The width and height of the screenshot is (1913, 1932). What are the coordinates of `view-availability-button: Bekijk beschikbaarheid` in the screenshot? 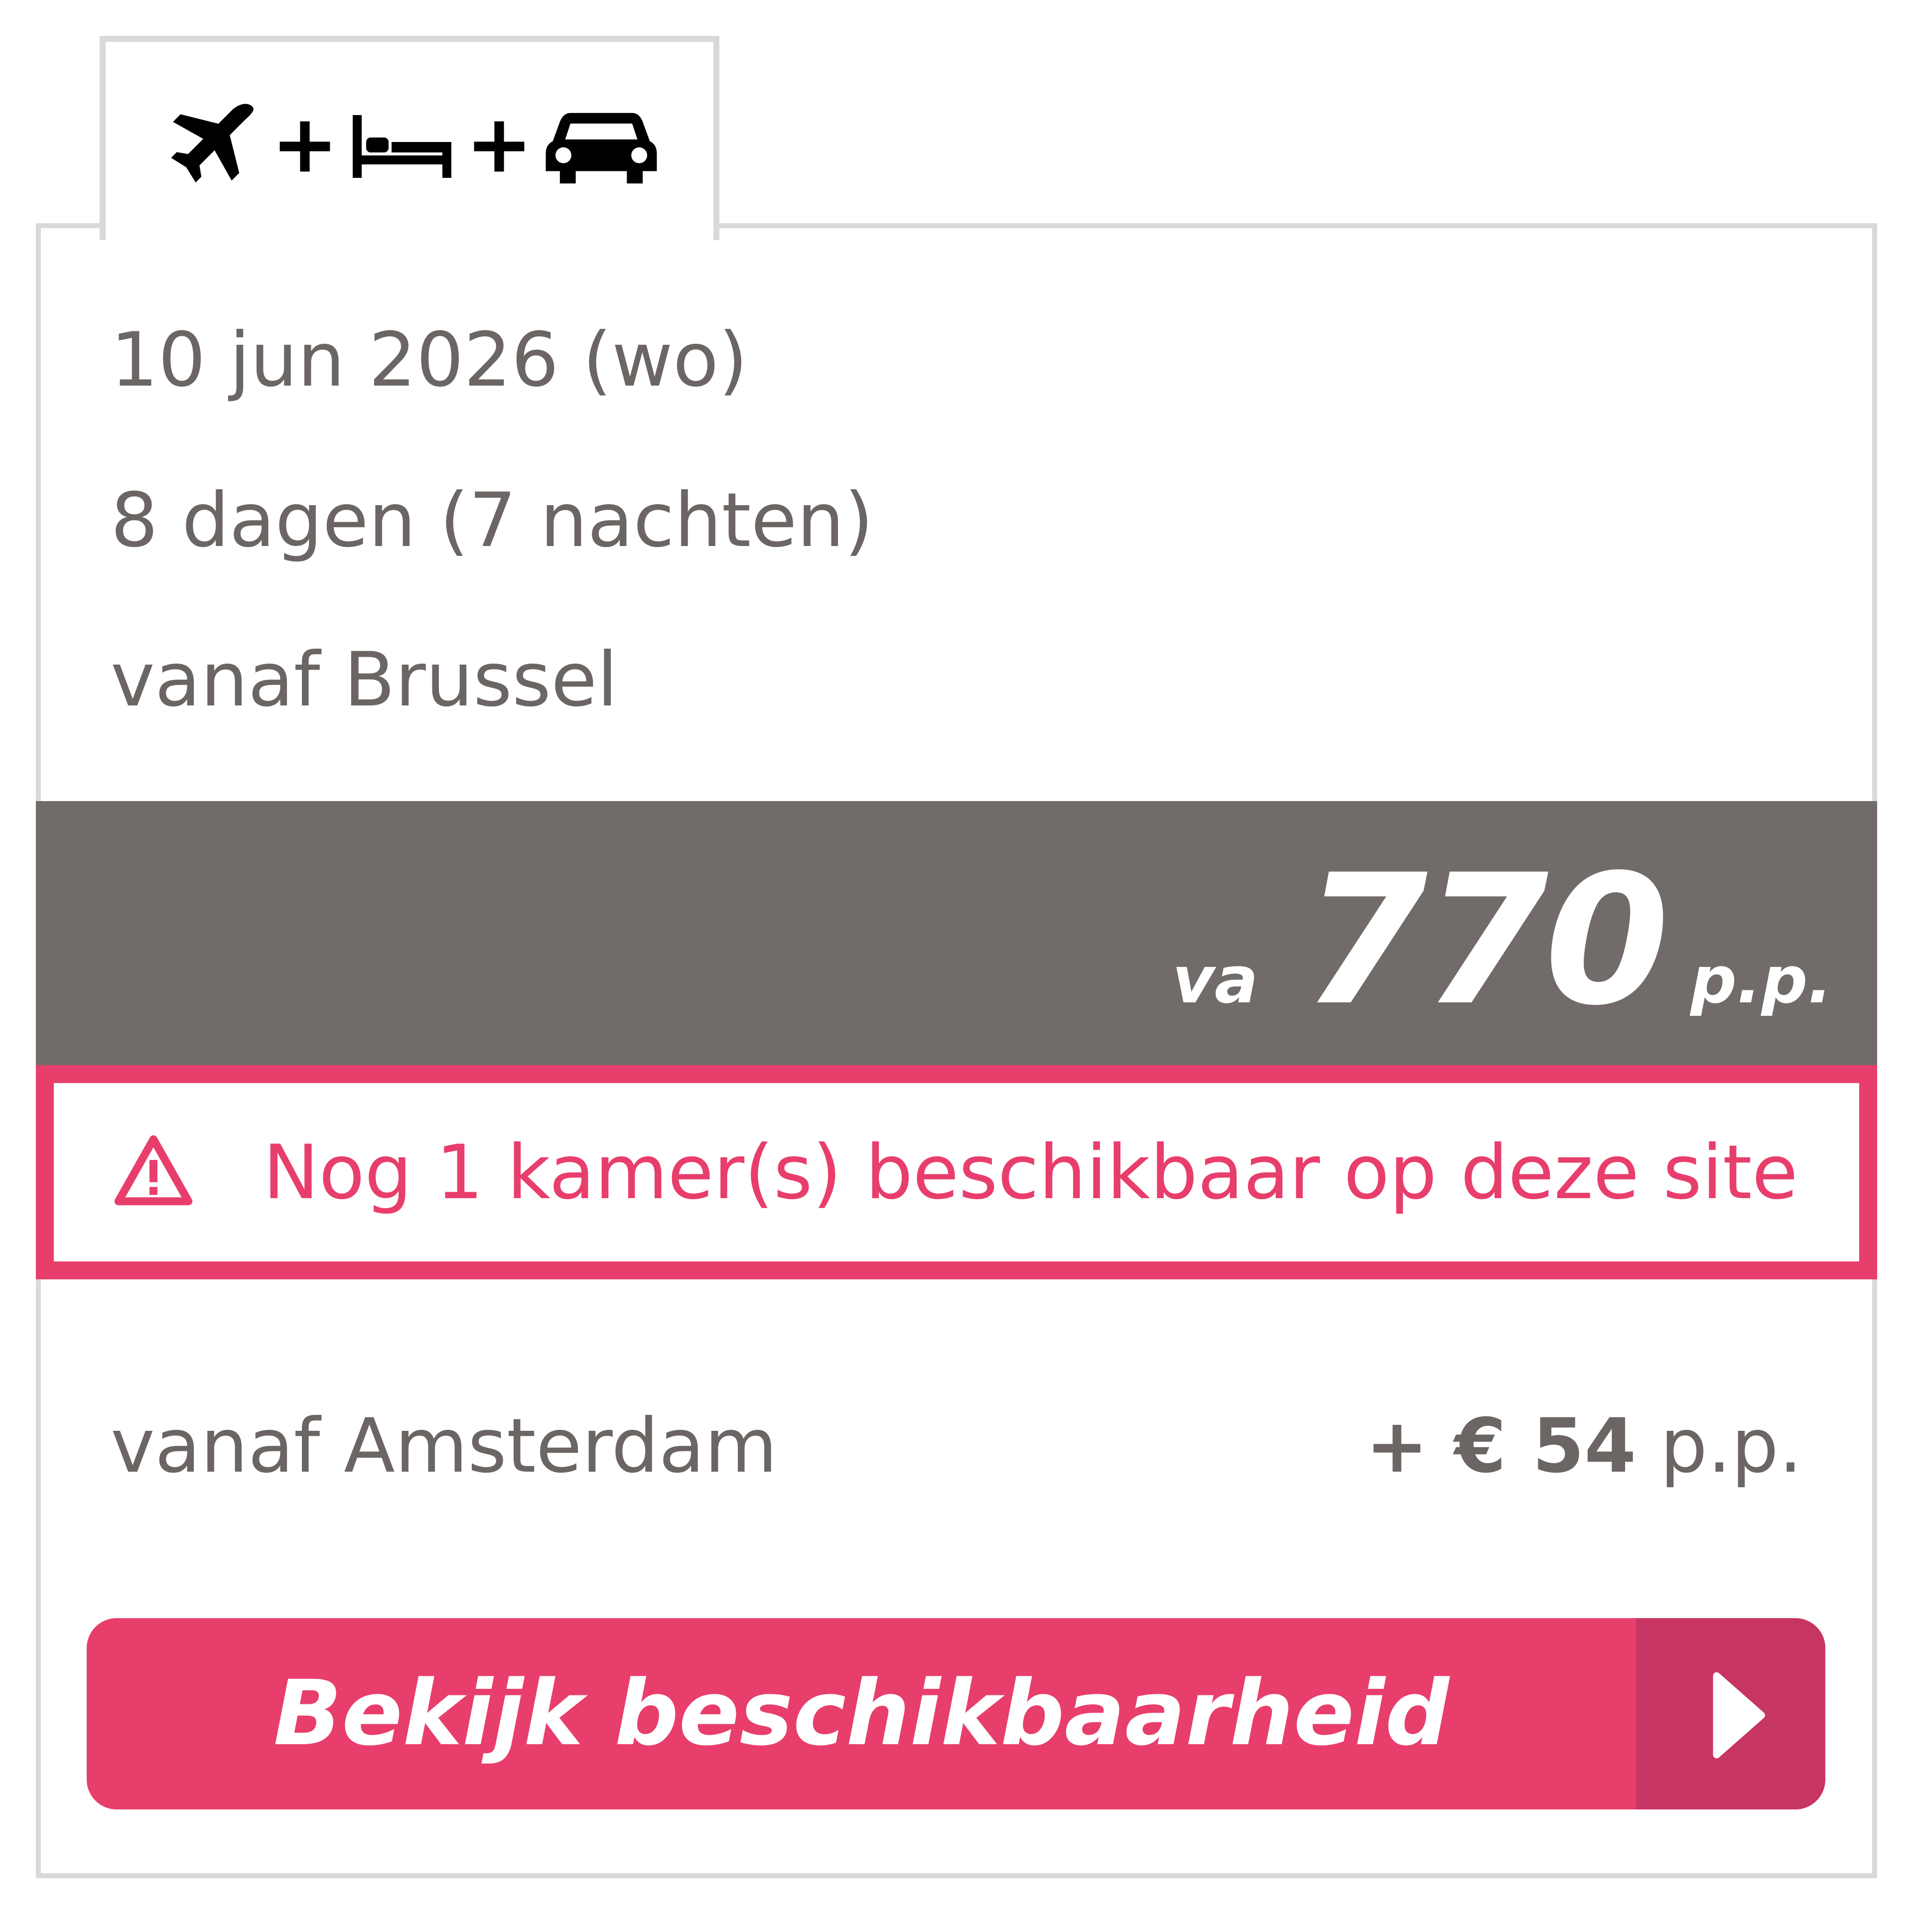 It's located at (956, 1713).